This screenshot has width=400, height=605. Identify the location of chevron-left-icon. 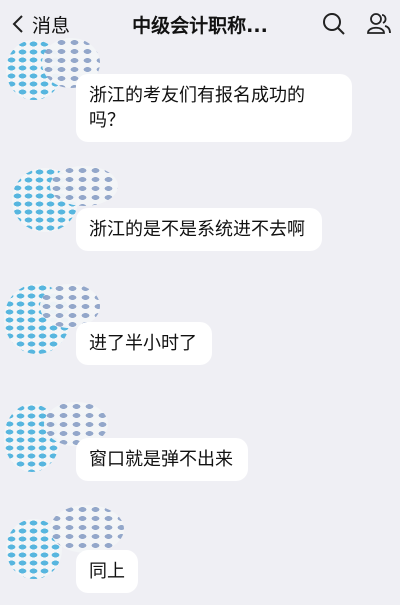
(17, 24).